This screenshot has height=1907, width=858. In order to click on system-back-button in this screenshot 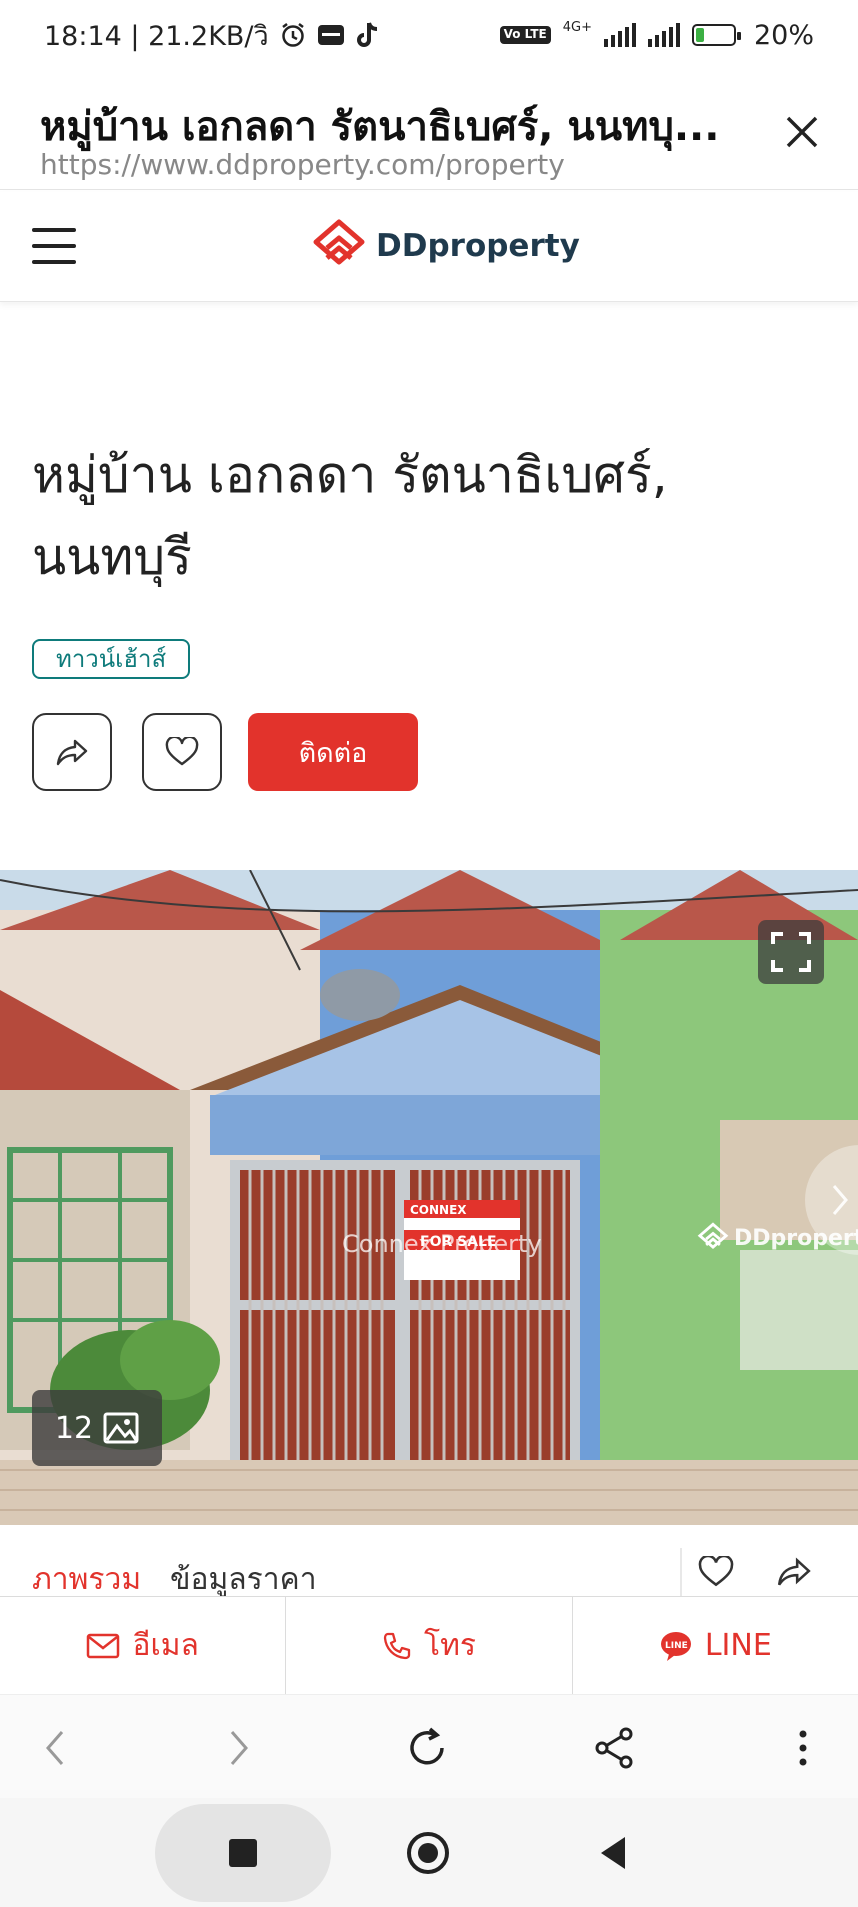, I will do `click(613, 1853)`.